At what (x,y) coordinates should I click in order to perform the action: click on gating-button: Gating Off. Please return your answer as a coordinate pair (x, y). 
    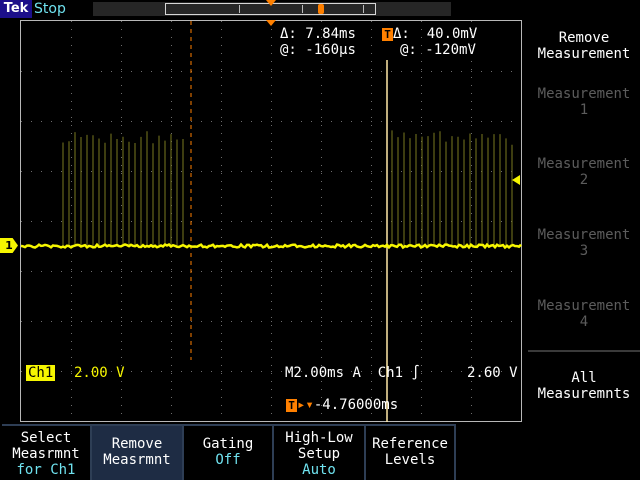
    Looking at the image, I should click on (229, 452).